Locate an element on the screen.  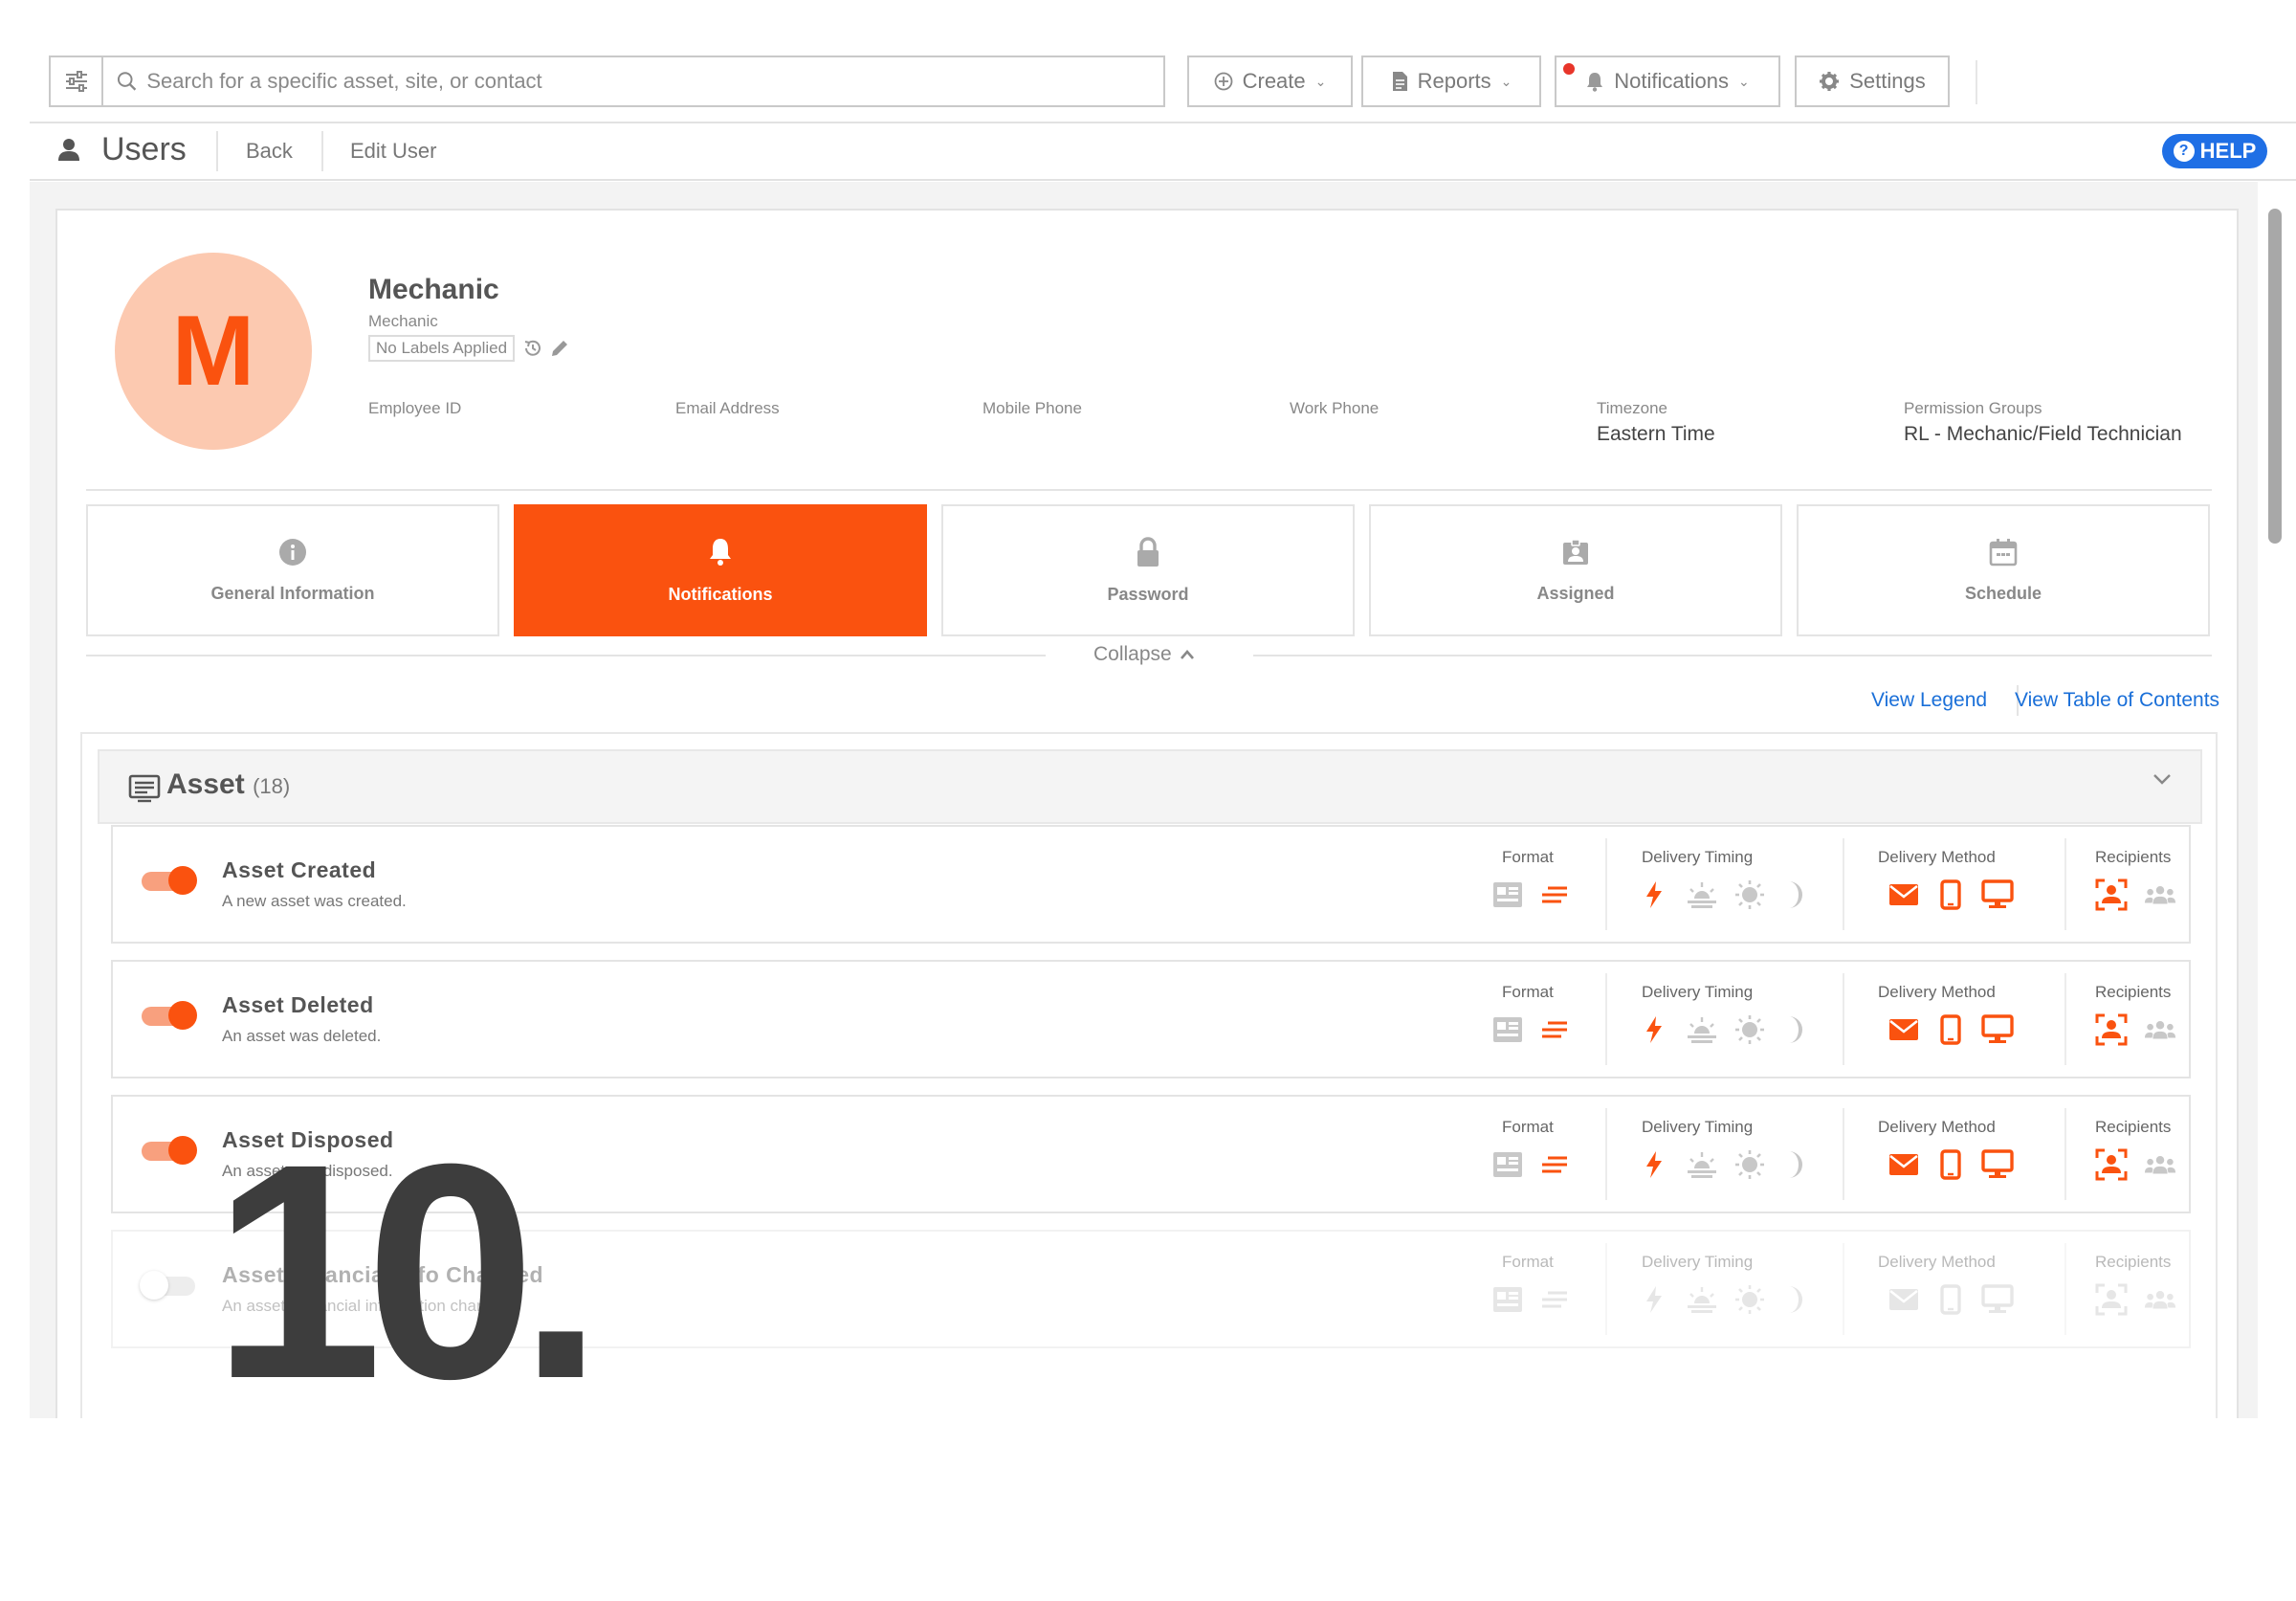
collapse-toggle: Collapse is located at coordinates (1144, 654).